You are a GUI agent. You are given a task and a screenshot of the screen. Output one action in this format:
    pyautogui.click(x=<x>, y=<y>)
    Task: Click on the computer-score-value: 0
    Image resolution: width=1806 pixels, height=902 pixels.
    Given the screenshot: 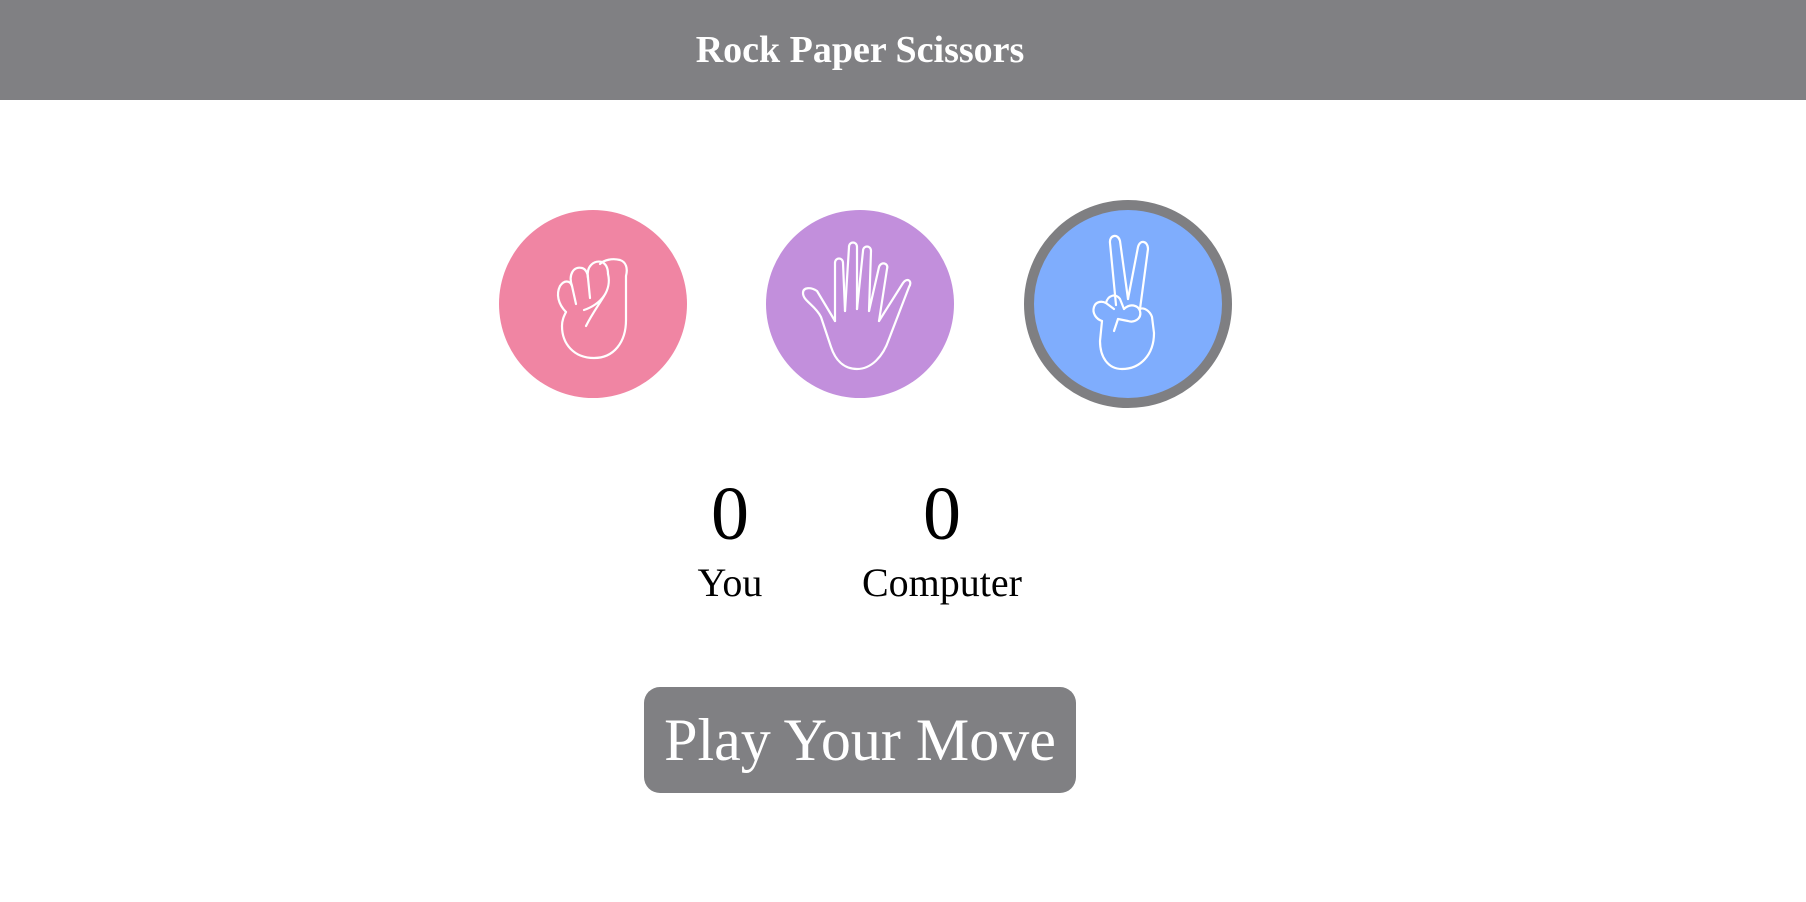 What is the action you would take?
    pyautogui.click(x=942, y=514)
    